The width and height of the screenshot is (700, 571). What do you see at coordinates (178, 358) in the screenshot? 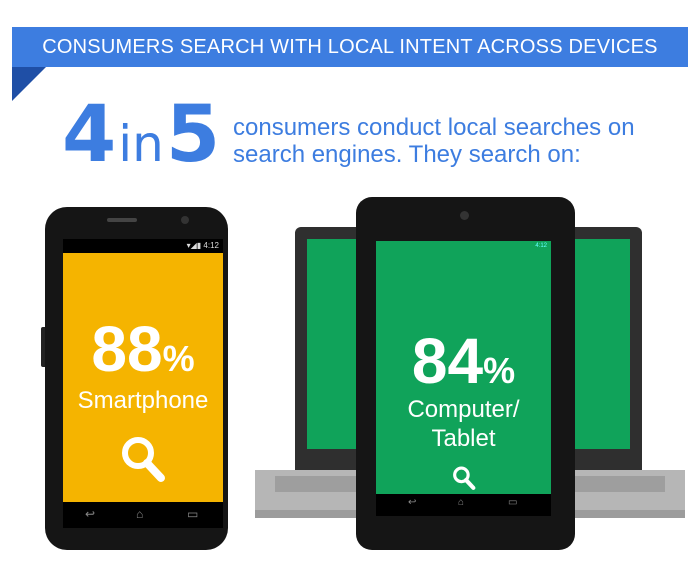
I see `smartphone-percent-sign: %` at bounding box center [178, 358].